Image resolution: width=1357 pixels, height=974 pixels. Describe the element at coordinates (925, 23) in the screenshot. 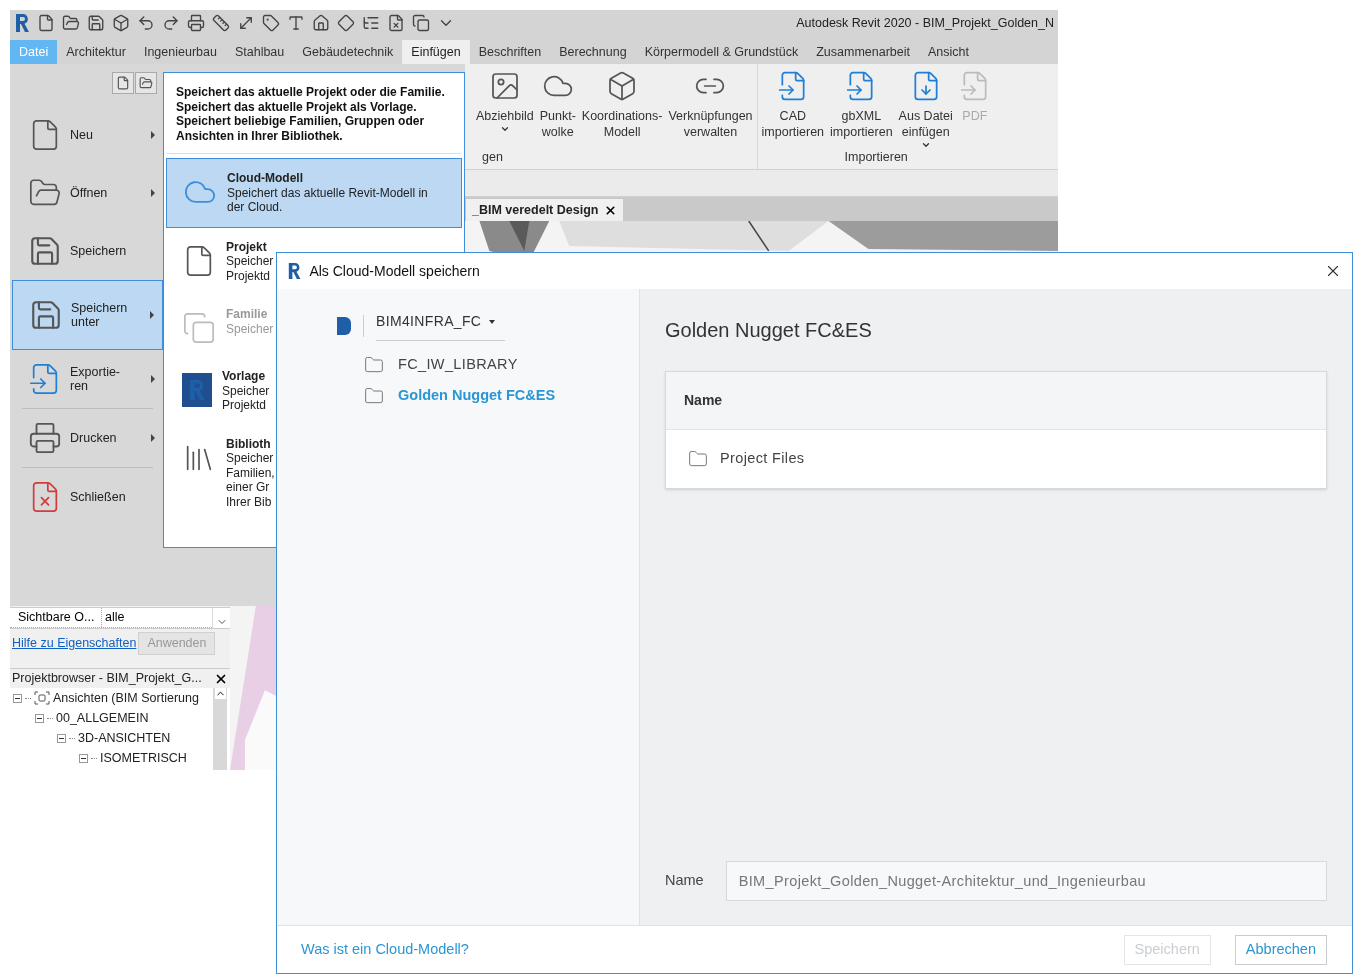

I see `window-title: Autodesk Revit 2020 - BIM_Projekt_Golden_N` at that location.